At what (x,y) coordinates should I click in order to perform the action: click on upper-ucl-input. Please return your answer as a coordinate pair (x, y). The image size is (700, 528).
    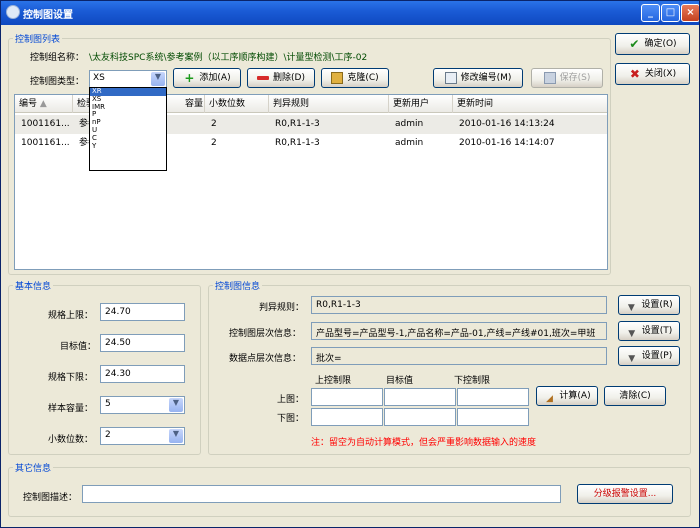
    Looking at the image, I should click on (347, 397).